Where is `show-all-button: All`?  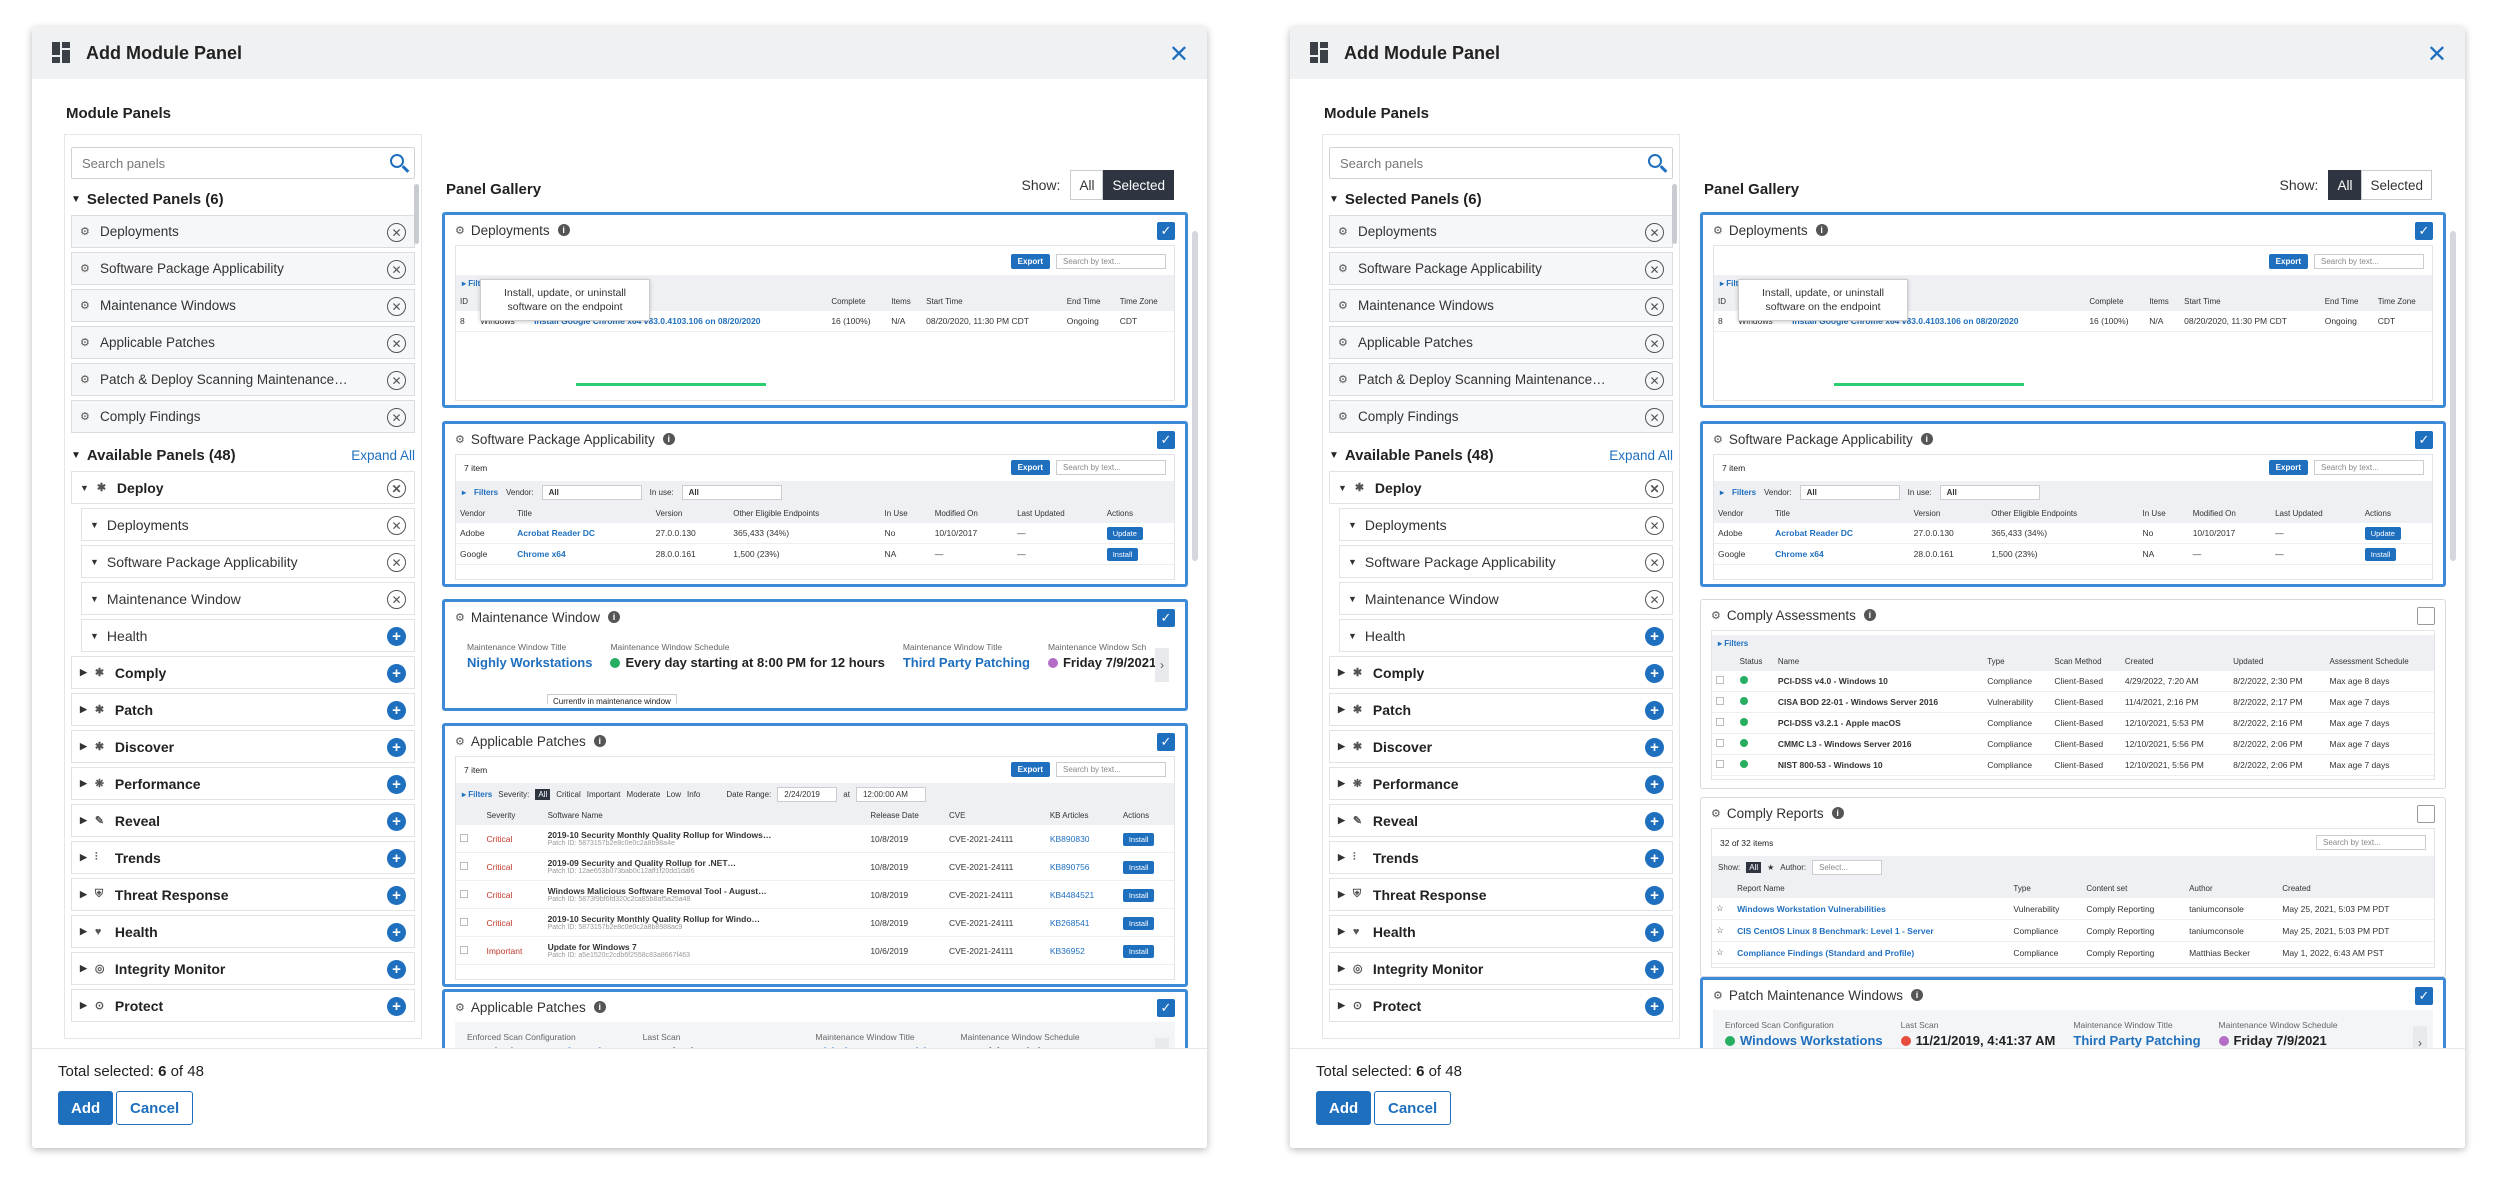
show-all-button: All is located at coordinates (2345, 185).